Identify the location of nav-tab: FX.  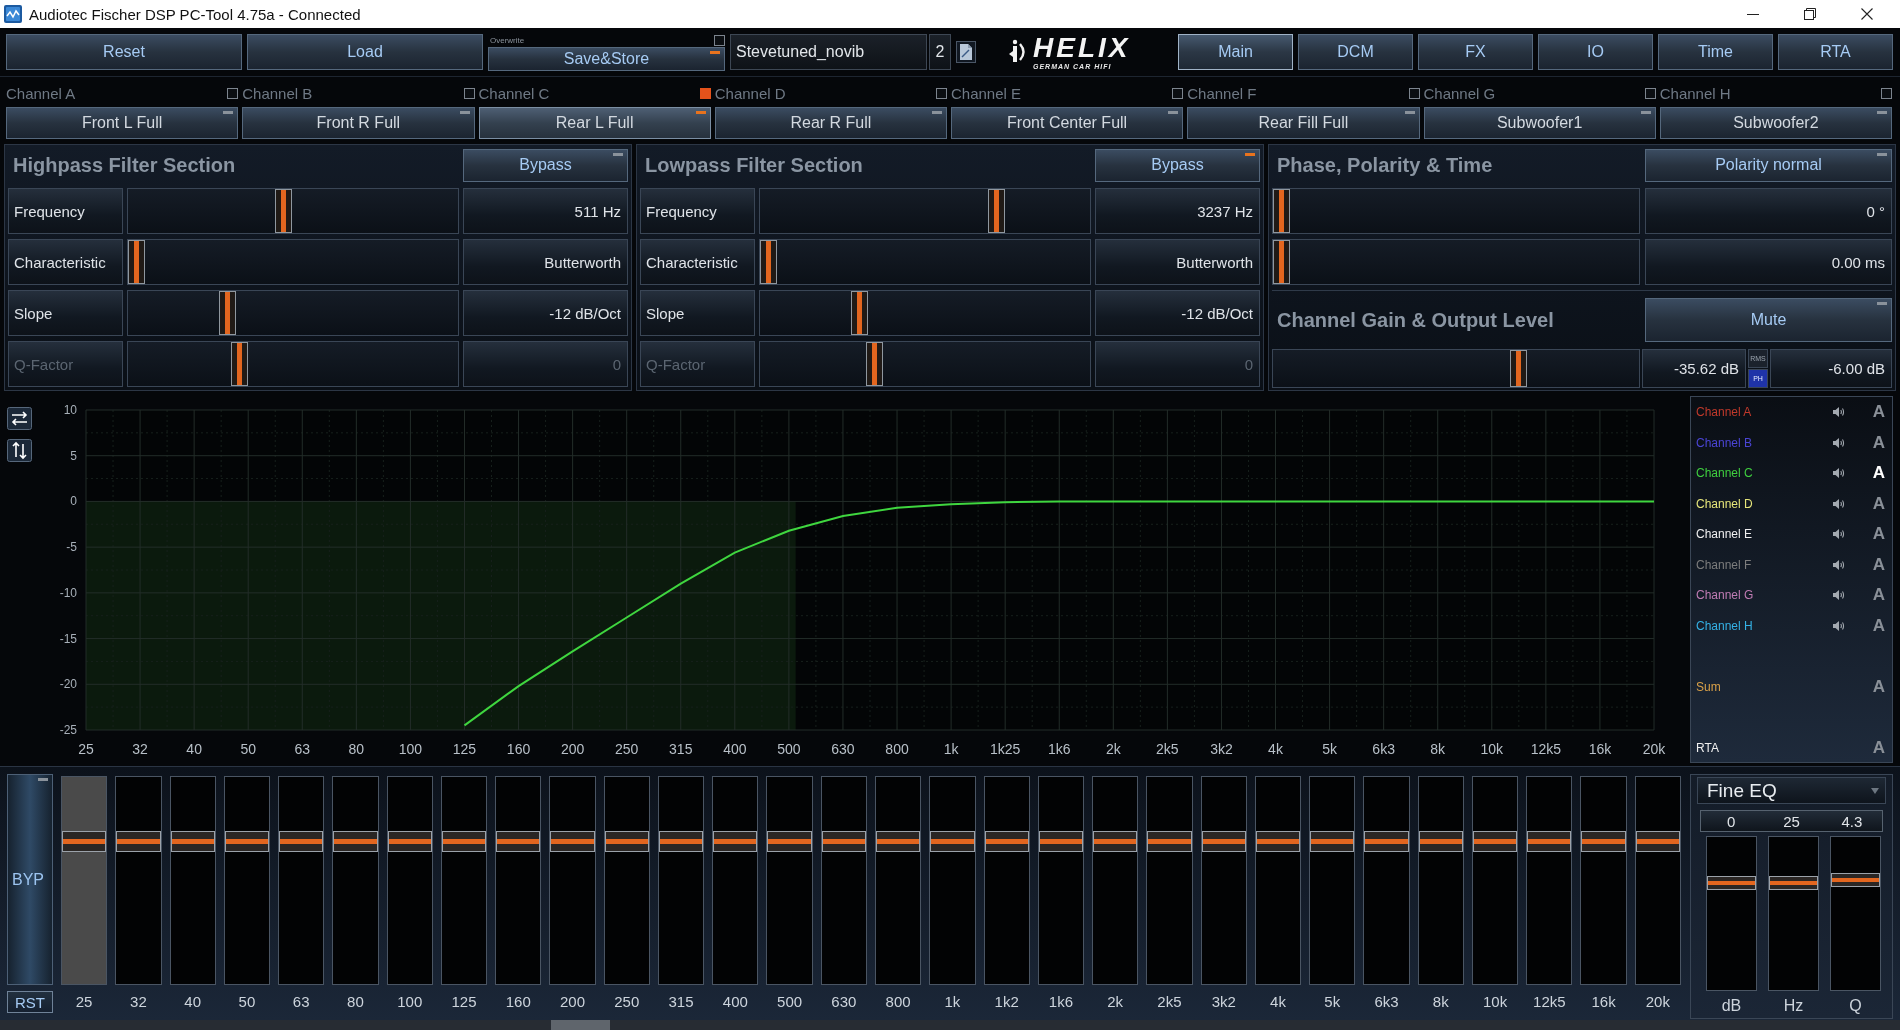
(1475, 52).